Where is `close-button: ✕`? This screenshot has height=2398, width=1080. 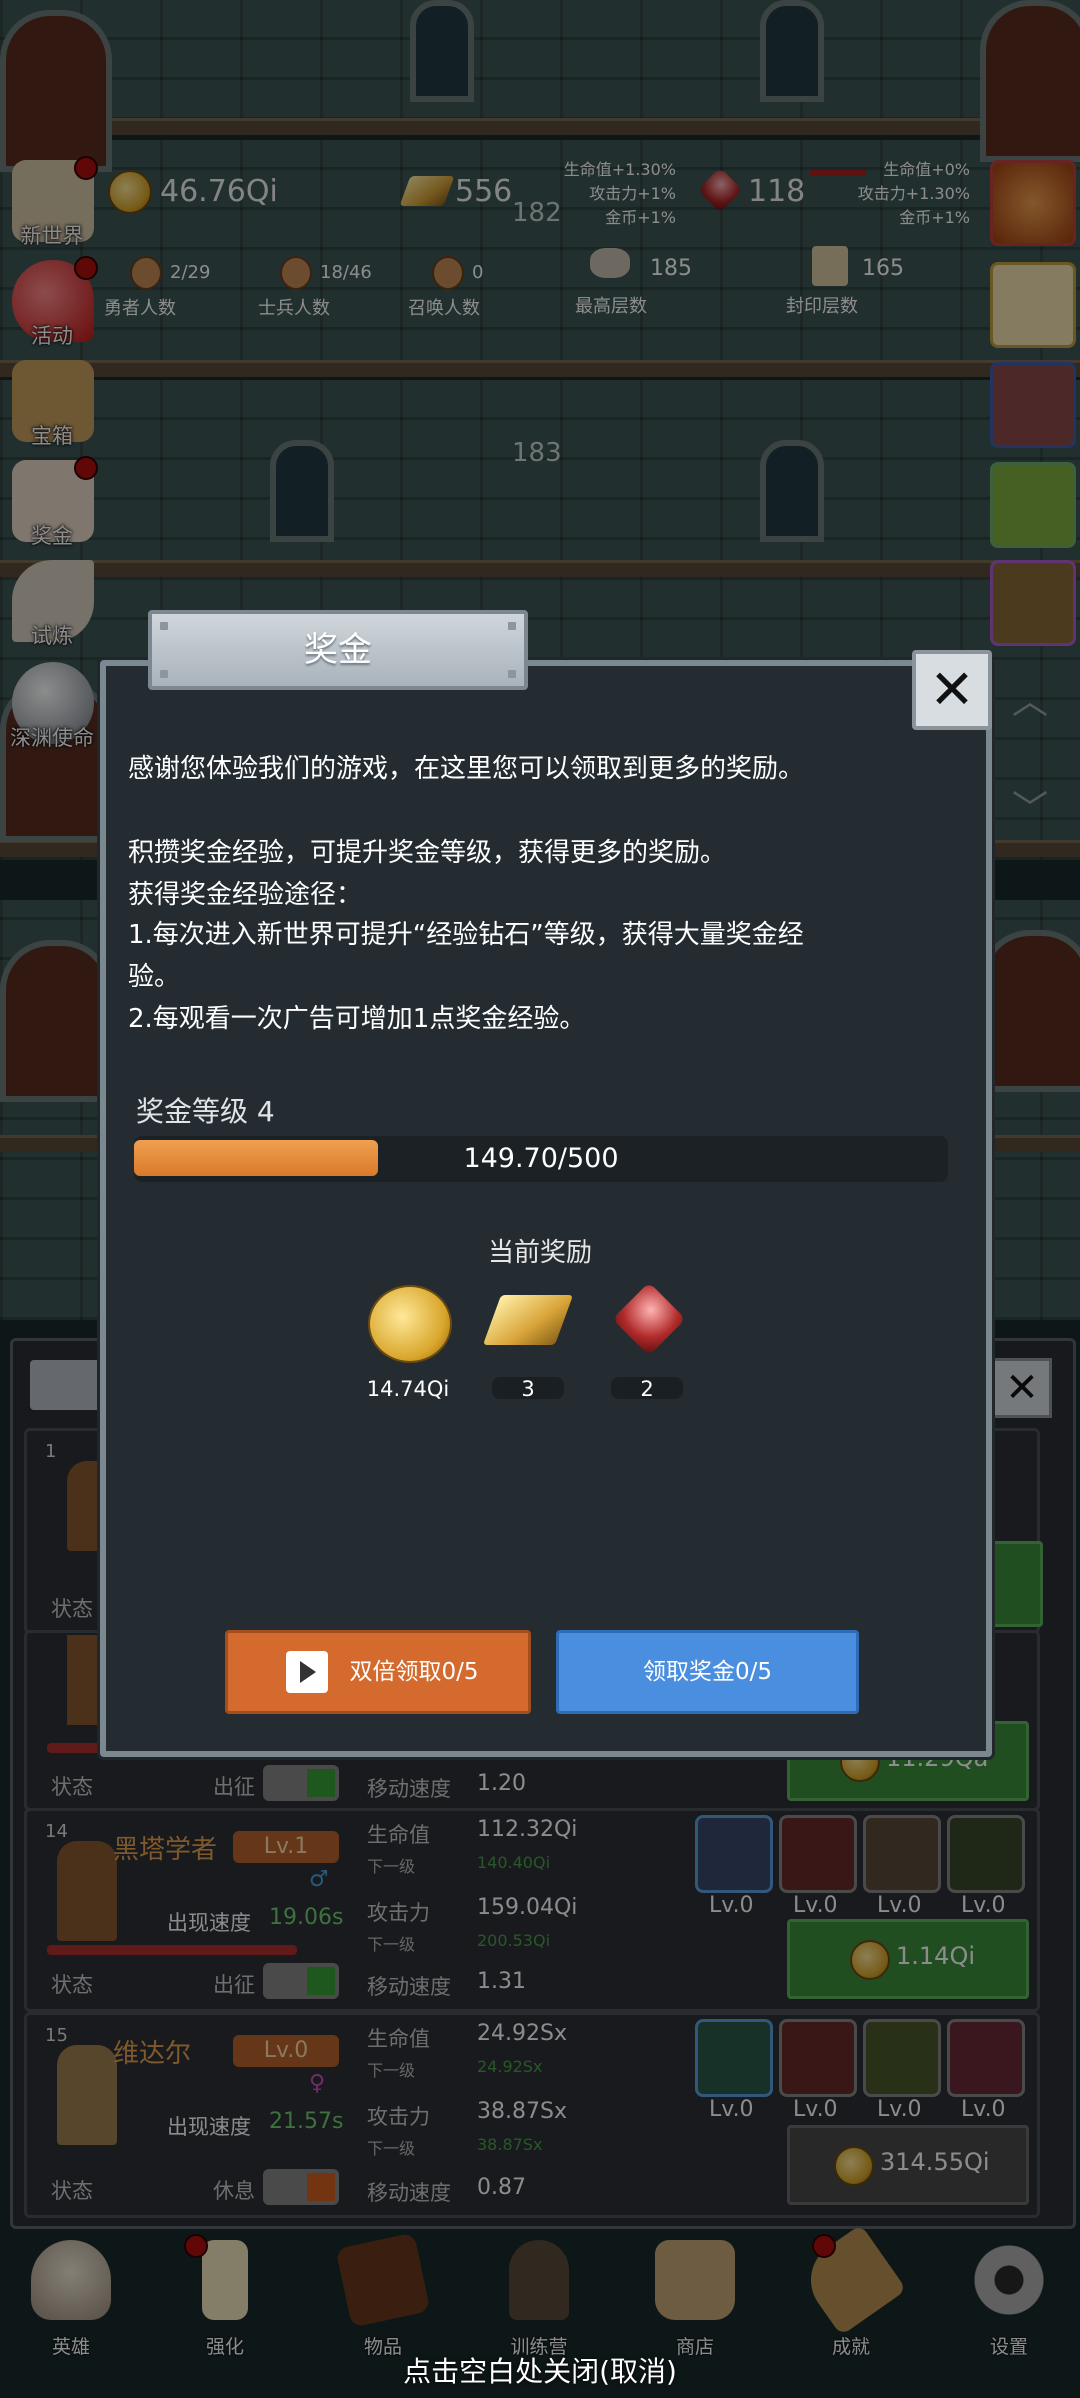
close-button: ✕ is located at coordinates (952, 690).